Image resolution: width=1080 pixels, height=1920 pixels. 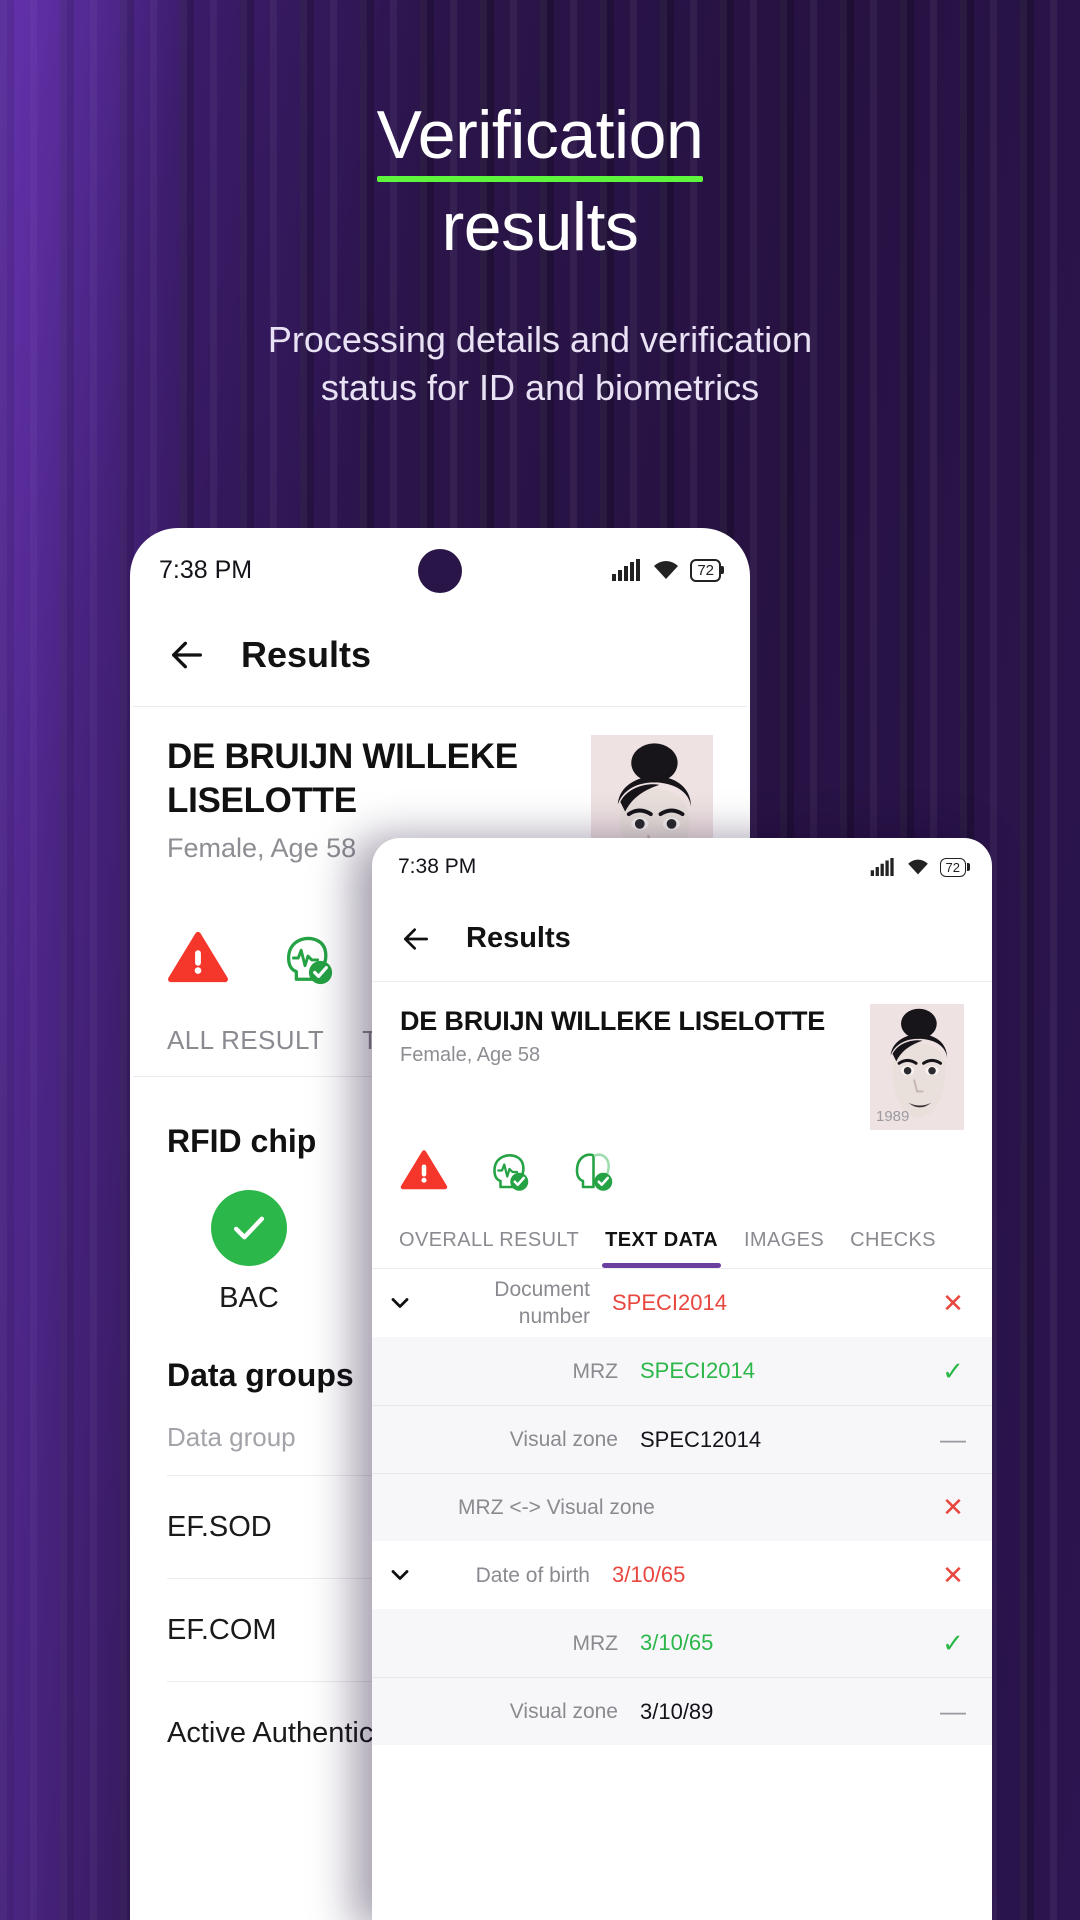 I want to click on row-value: SPEC12014, so click(x=701, y=1439).